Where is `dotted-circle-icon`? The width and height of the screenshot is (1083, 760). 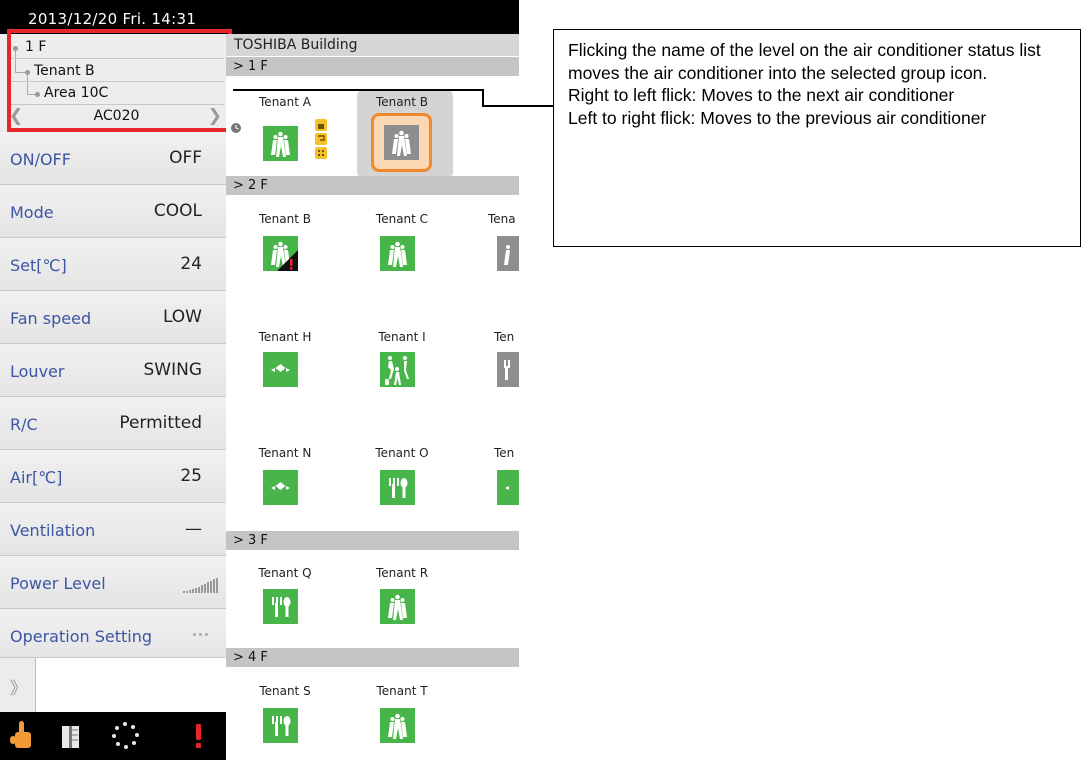 dotted-circle-icon is located at coordinates (125, 735).